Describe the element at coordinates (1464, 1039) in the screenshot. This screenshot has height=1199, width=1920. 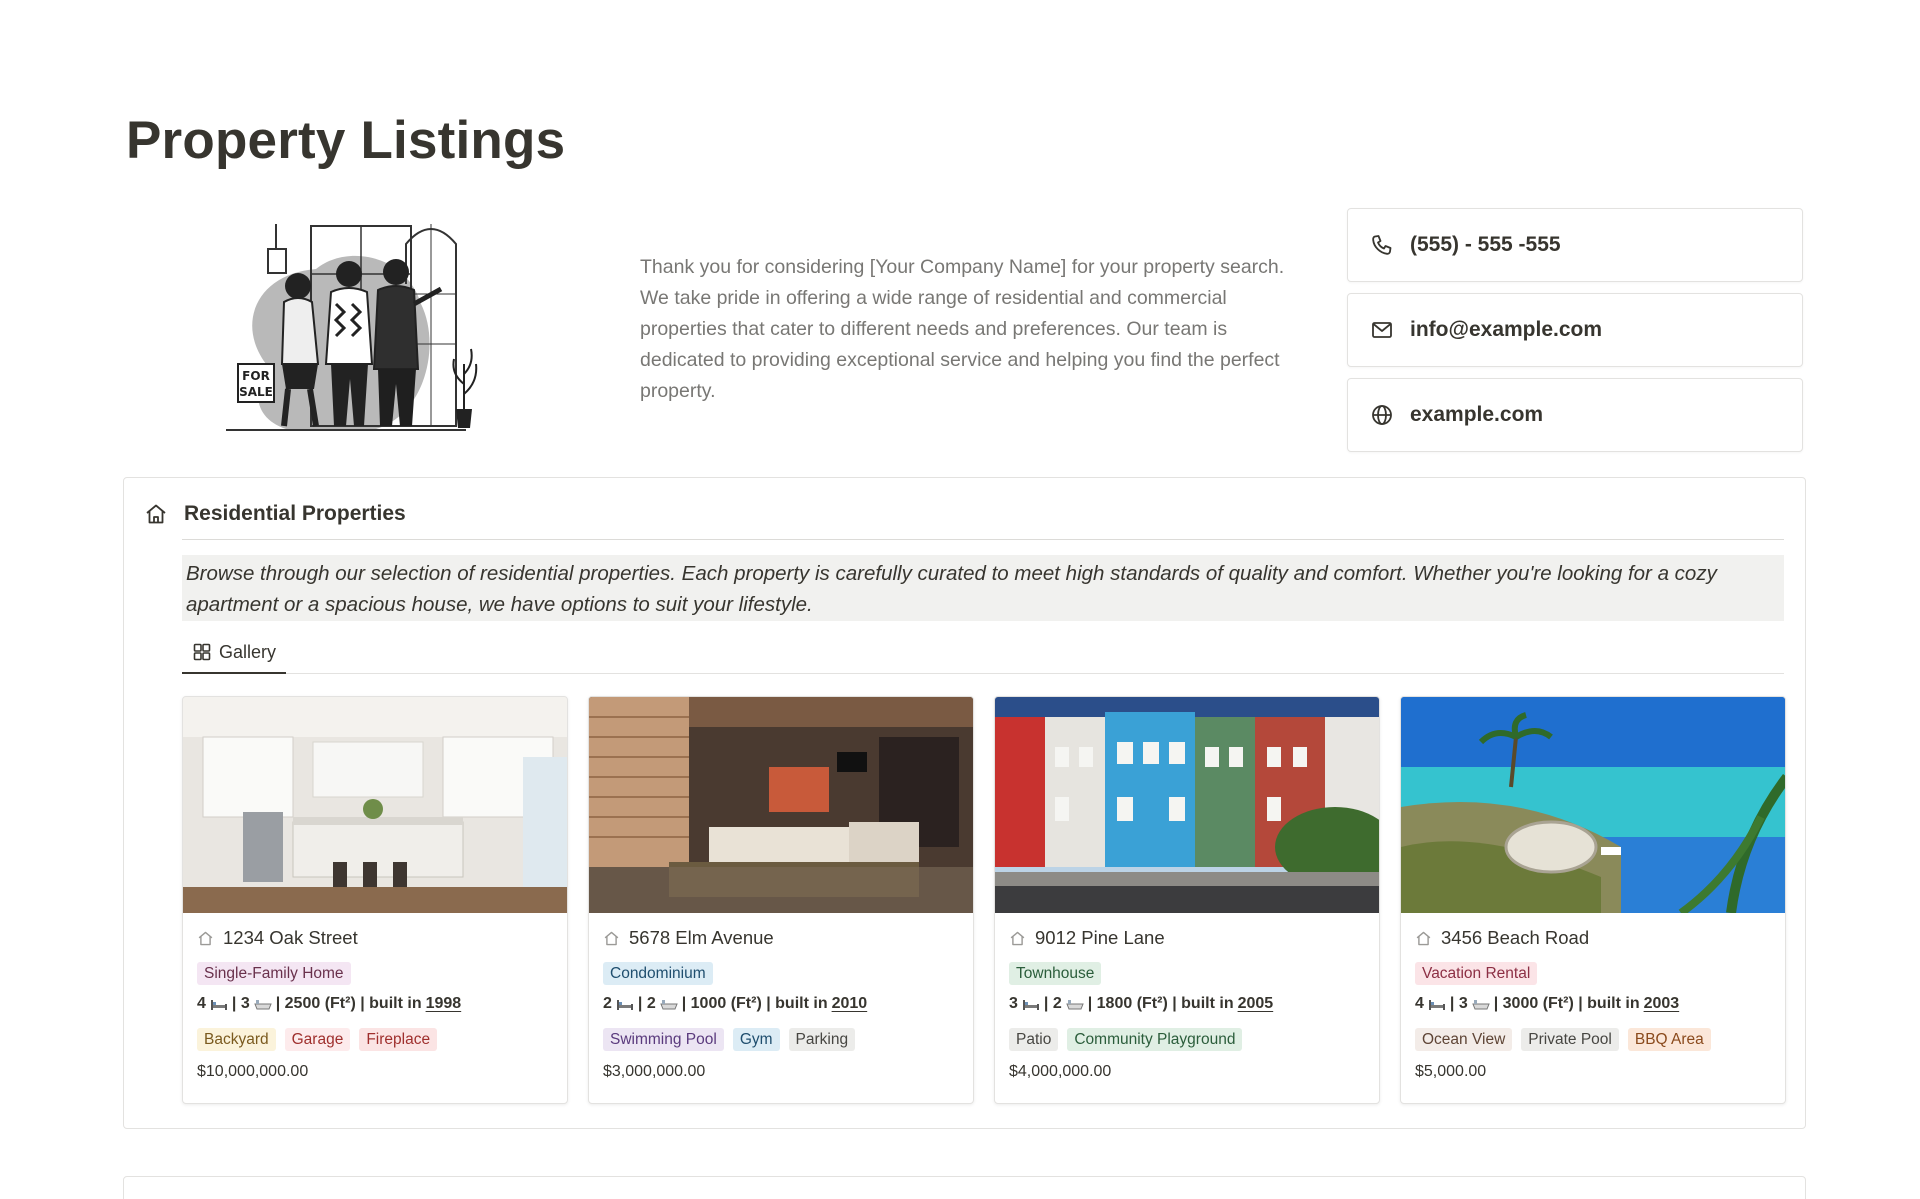
I see `amenity-tag: Ocean View` at that location.